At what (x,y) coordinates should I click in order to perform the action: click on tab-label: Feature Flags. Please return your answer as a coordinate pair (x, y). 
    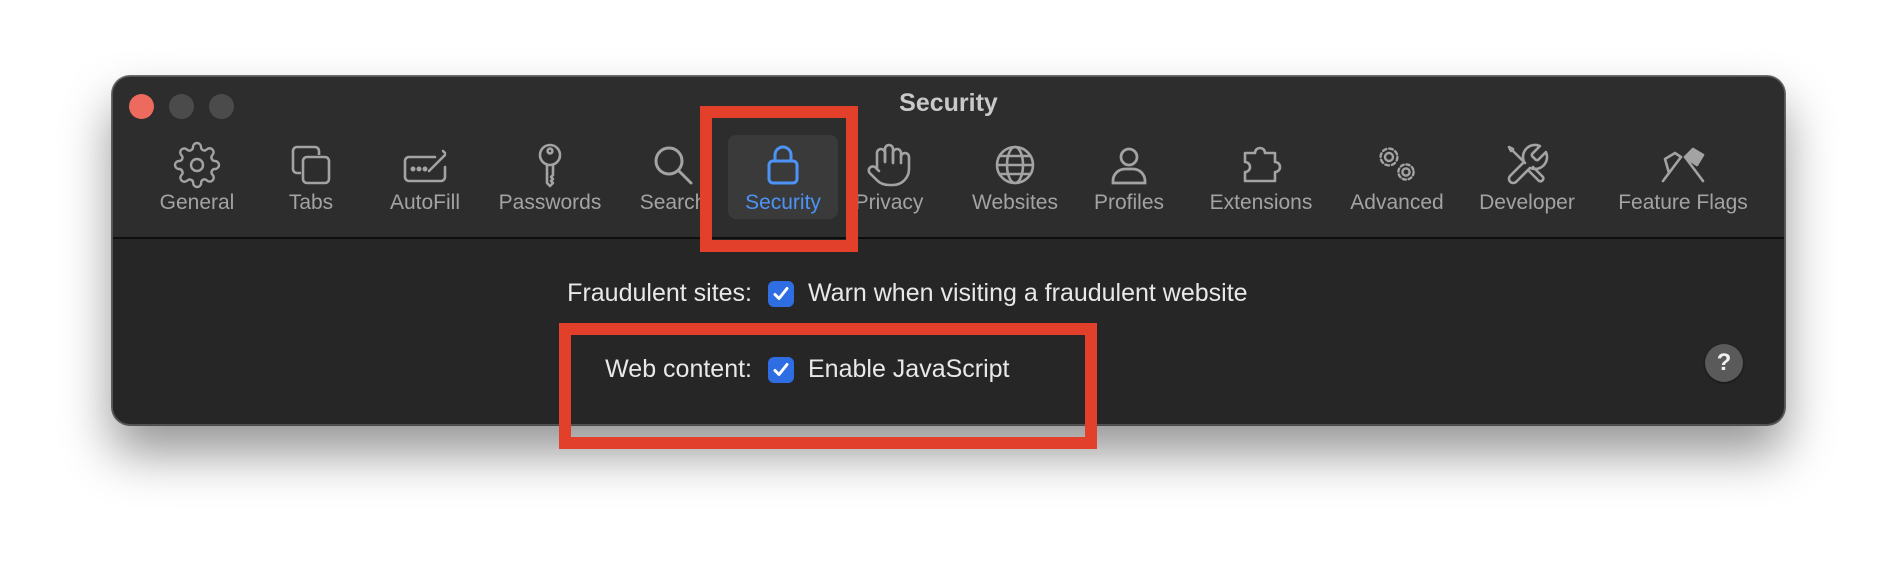
    Looking at the image, I should click on (1683, 202).